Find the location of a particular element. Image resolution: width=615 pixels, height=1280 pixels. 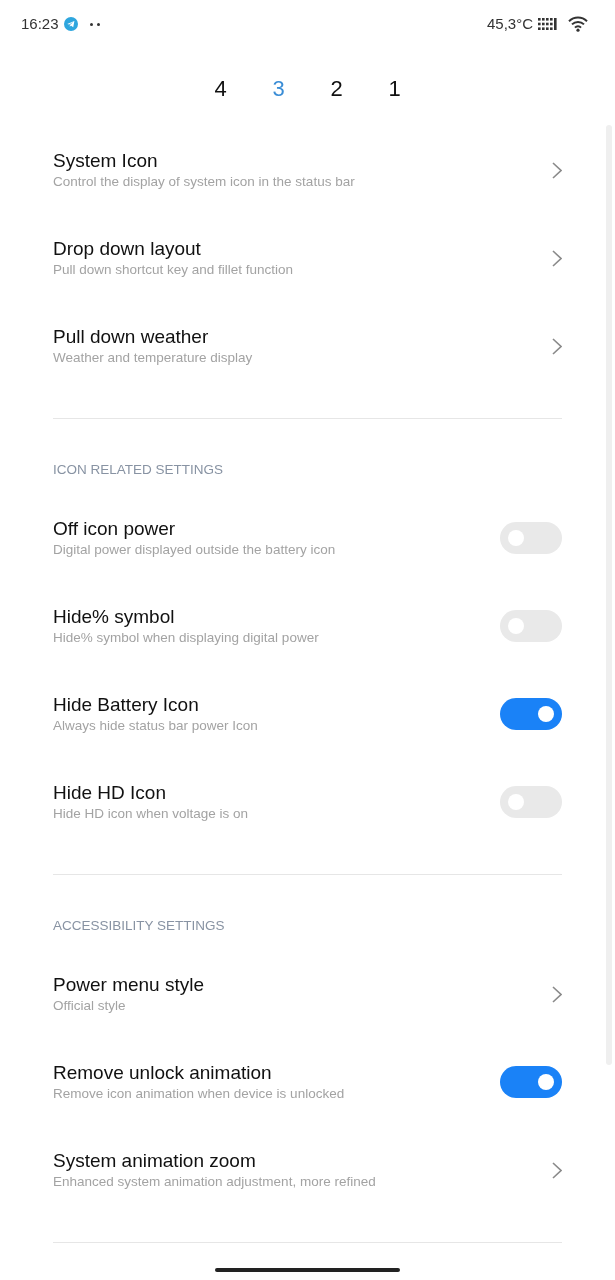

setting-description: Enhanced system animation adjustment, more refined is located at coordinates (214, 1182).